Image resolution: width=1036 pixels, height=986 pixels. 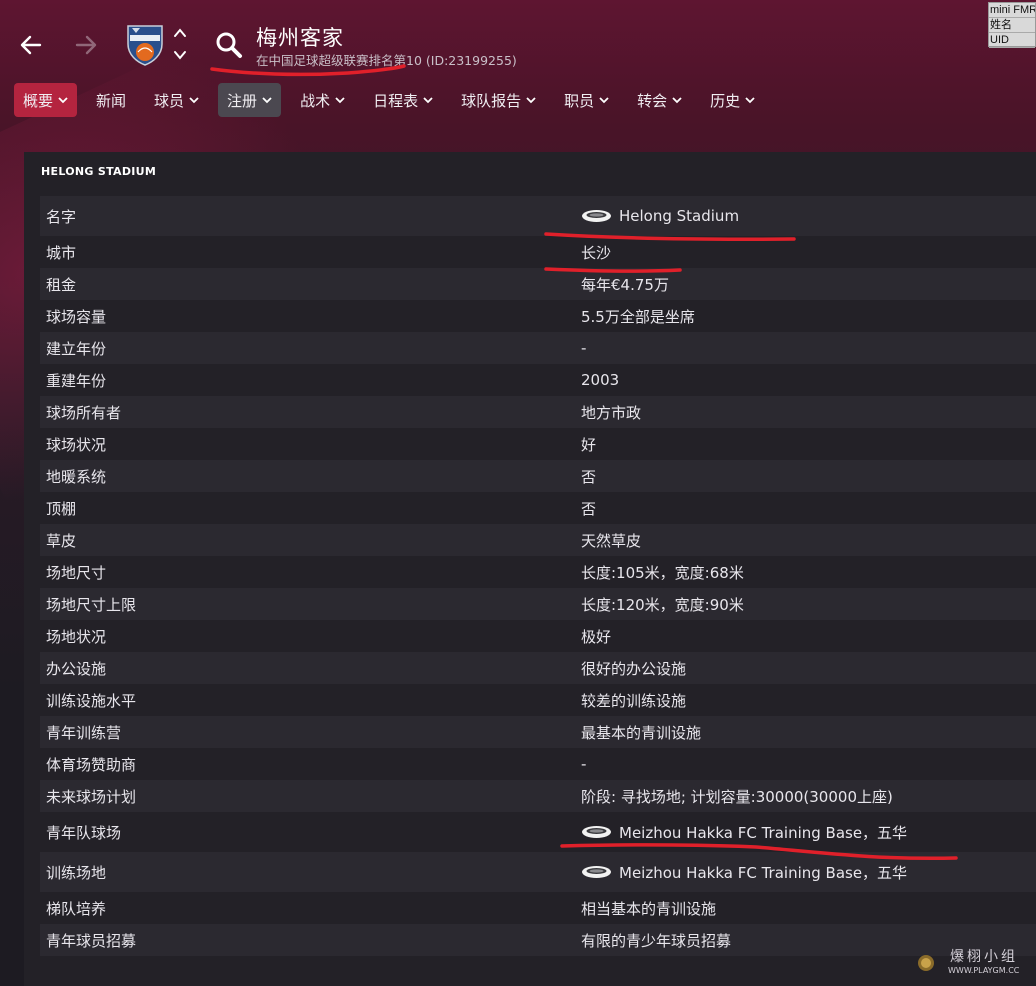 What do you see at coordinates (652, 100) in the screenshot?
I see `tab-label: 转会` at bounding box center [652, 100].